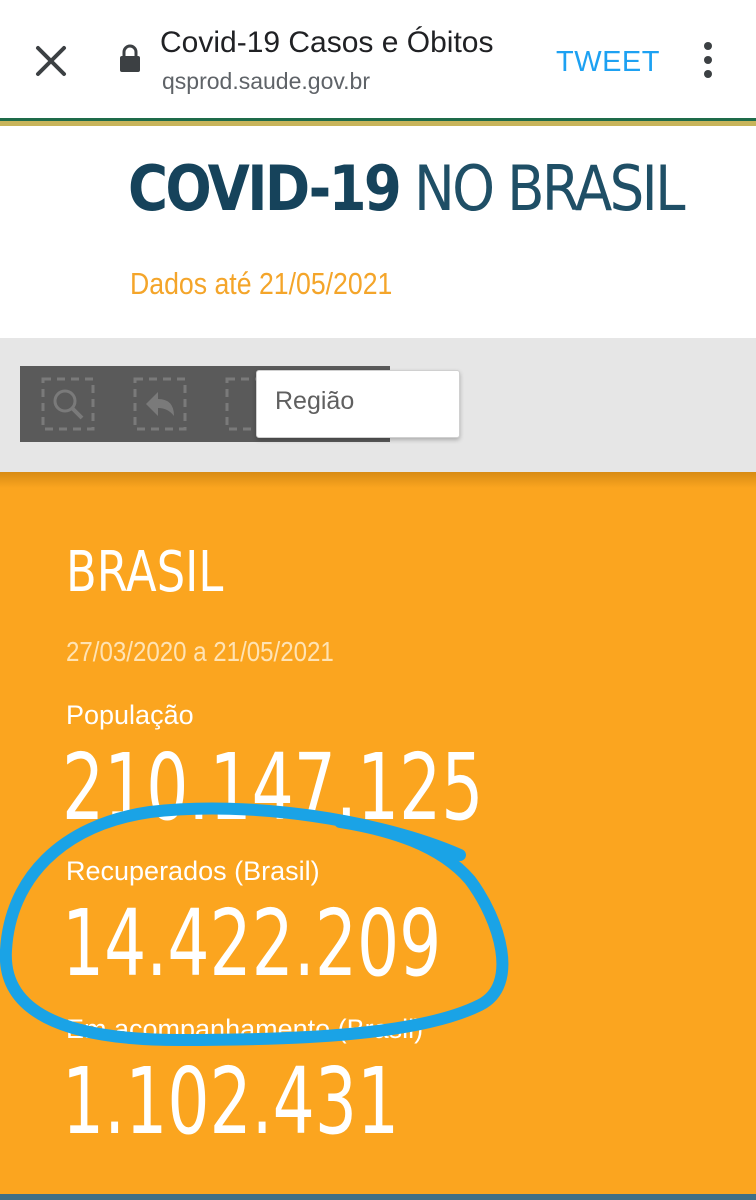  What do you see at coordinates (266, 81) in the screenshot?
I see `browser-url: qsprod.saude.gov.br` at bounding box center [266, 81].